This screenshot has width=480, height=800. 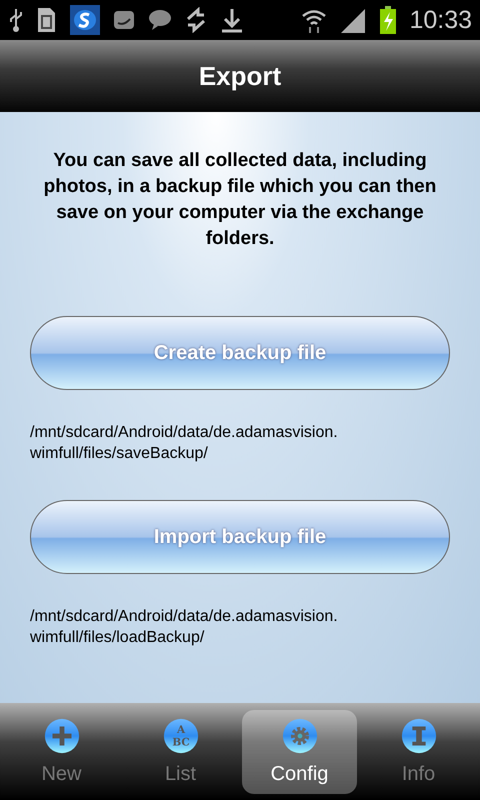 I want to click on tab: A BC List, so click(x=180, y=752).